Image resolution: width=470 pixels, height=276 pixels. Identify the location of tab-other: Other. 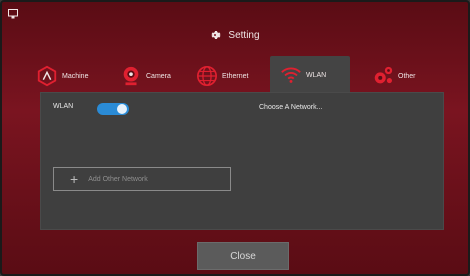
(399, 76).